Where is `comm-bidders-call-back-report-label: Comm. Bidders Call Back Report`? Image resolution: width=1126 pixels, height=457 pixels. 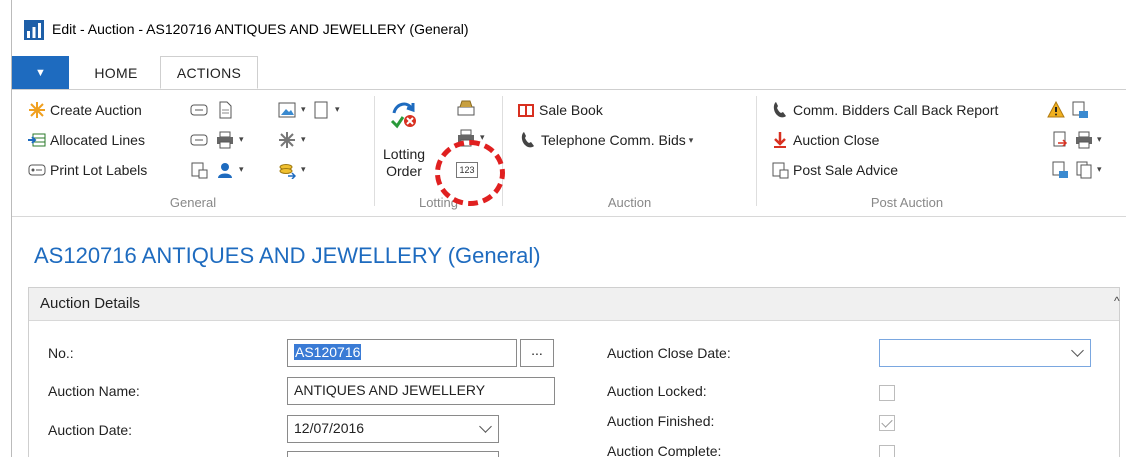 comm-bidders-call-back-report-label: Comm. Bidders Call Back Report is located at coordinates (896, 110).